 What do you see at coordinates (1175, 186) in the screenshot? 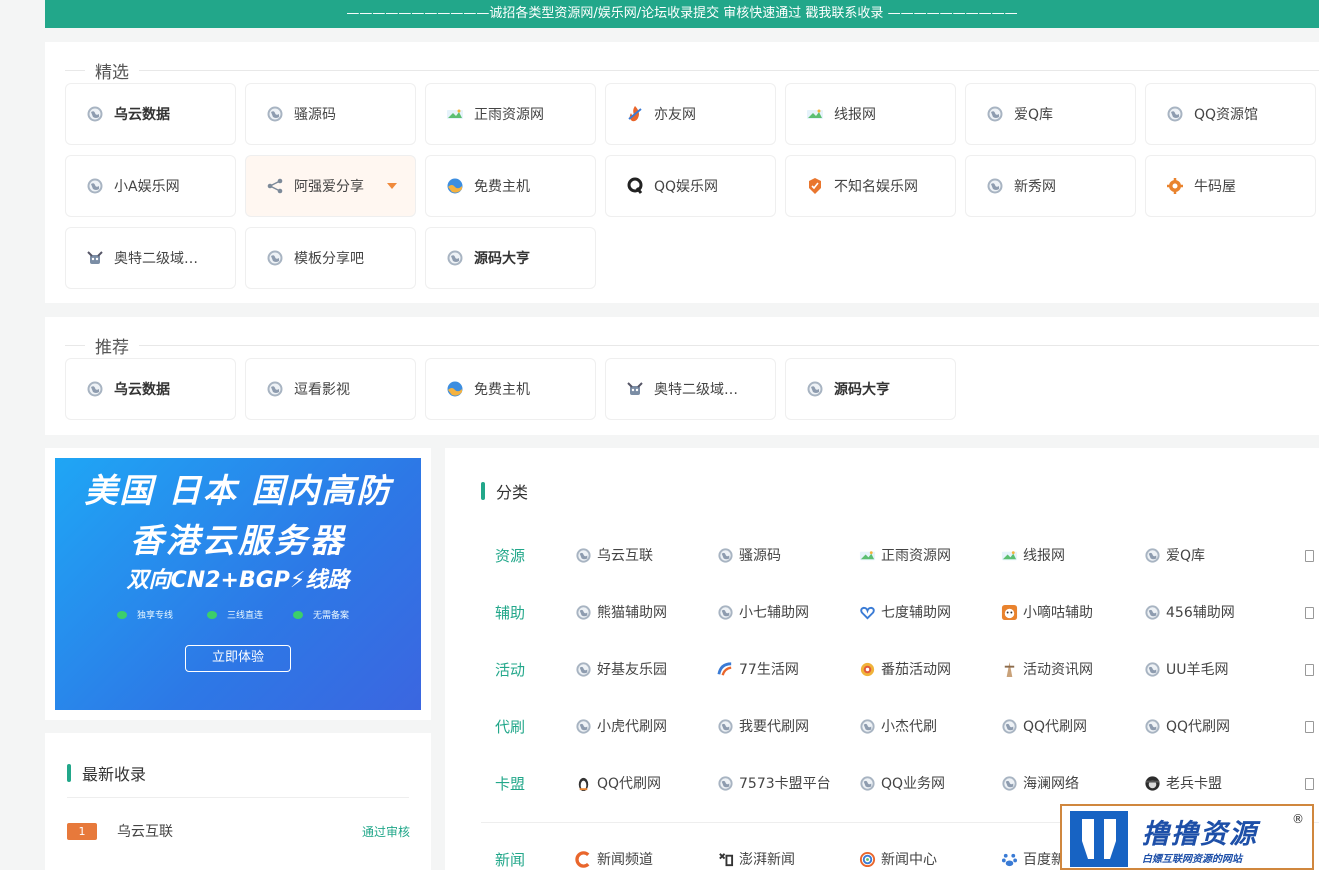
I see `gear-icon` at bounding box center [1175, 186].